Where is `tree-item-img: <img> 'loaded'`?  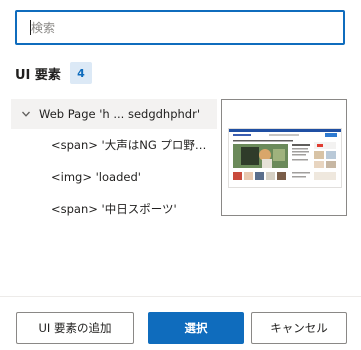 tree-item-img: <img> 'loaded' is located at coordinates (114, 177).